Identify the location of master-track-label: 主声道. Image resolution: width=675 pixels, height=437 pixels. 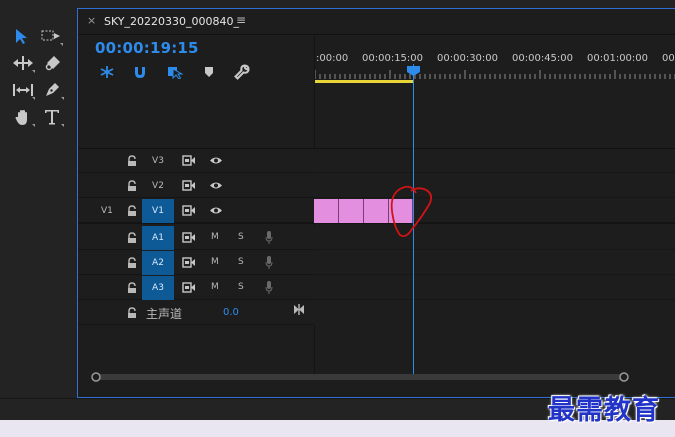
(164, 314).